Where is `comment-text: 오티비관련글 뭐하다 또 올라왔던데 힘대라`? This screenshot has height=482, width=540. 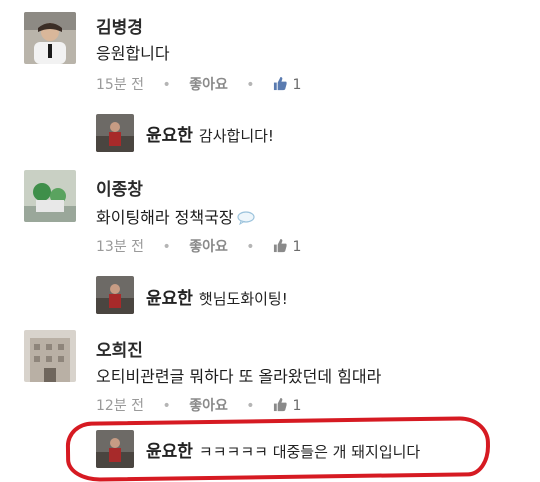
comment-text: 오티비관련글 뭐하다 또 올라왔던데 힘대라 is located at coordinates (239, 376).